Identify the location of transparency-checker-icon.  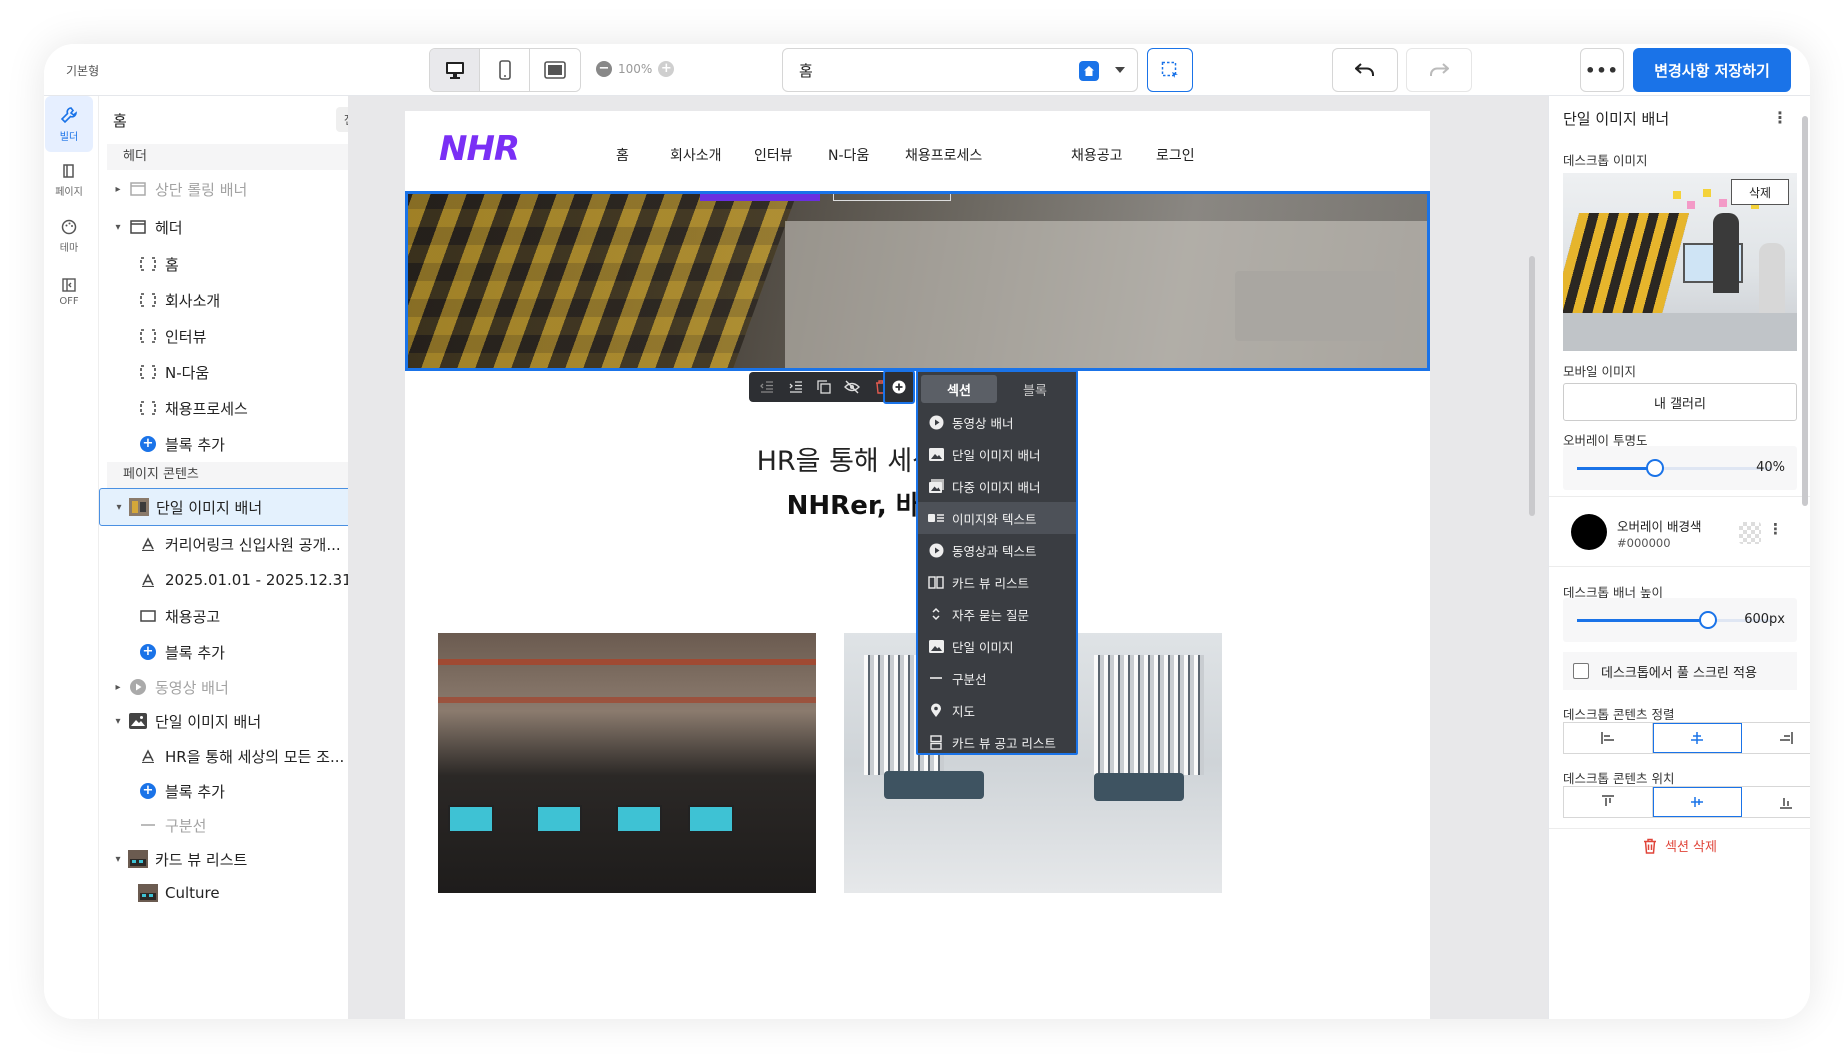
(1750, 533).